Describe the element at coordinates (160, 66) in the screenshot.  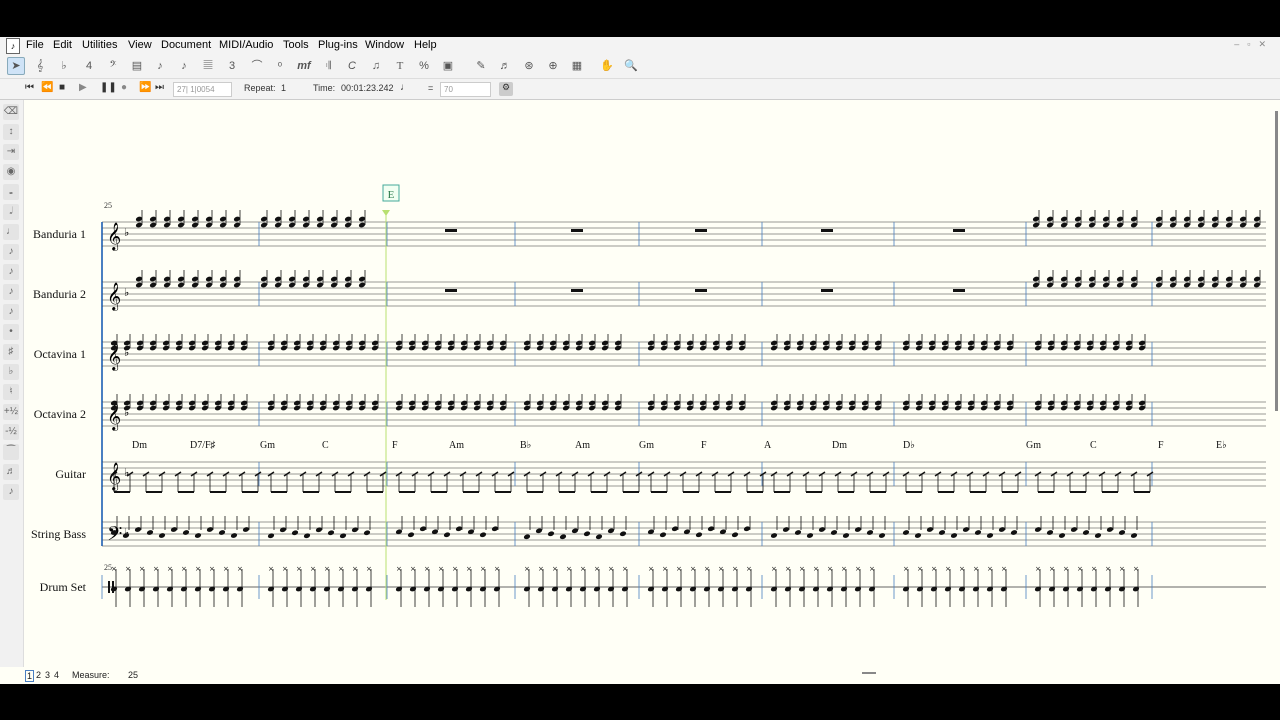
I see `simple-entry-icon: ♪` at that location.